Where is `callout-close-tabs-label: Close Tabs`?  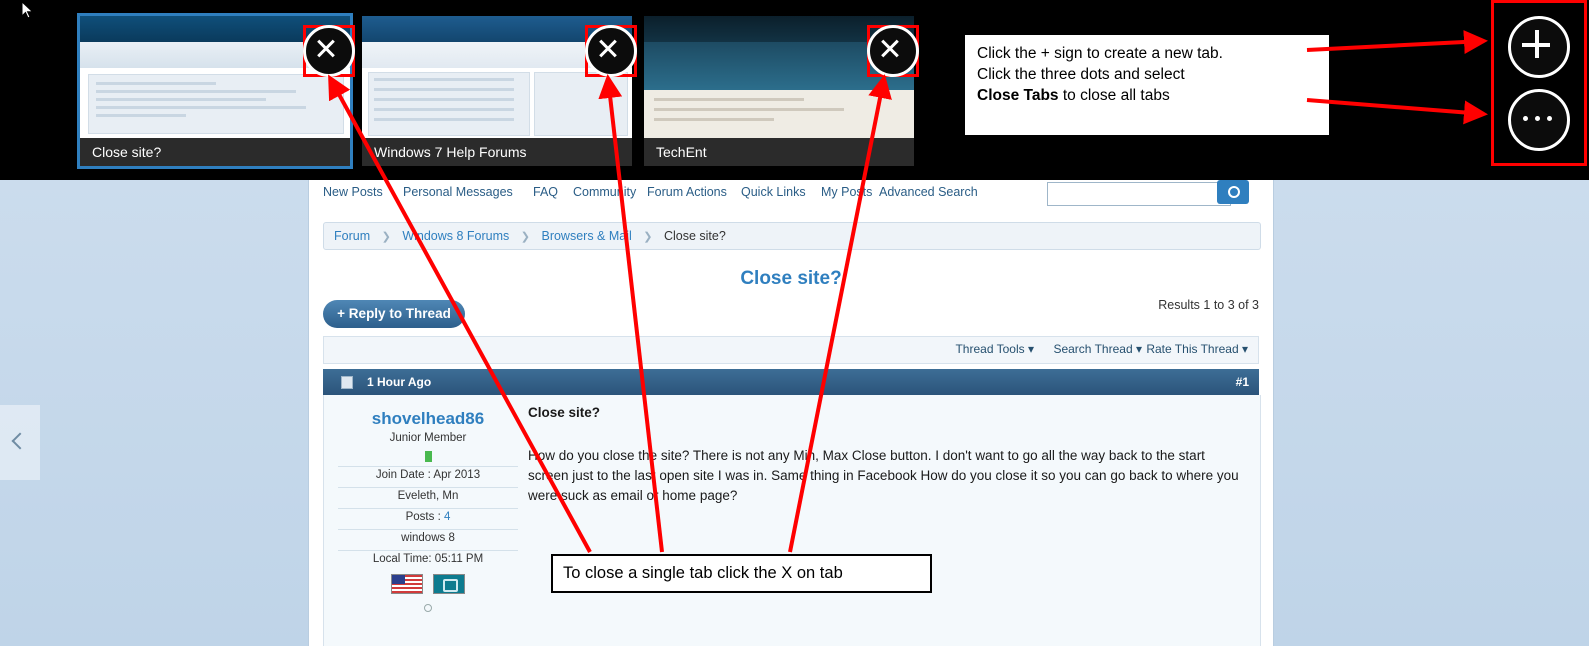 callout-close-tabs-label: Close Tabs is located at coordinates (1018, 95).